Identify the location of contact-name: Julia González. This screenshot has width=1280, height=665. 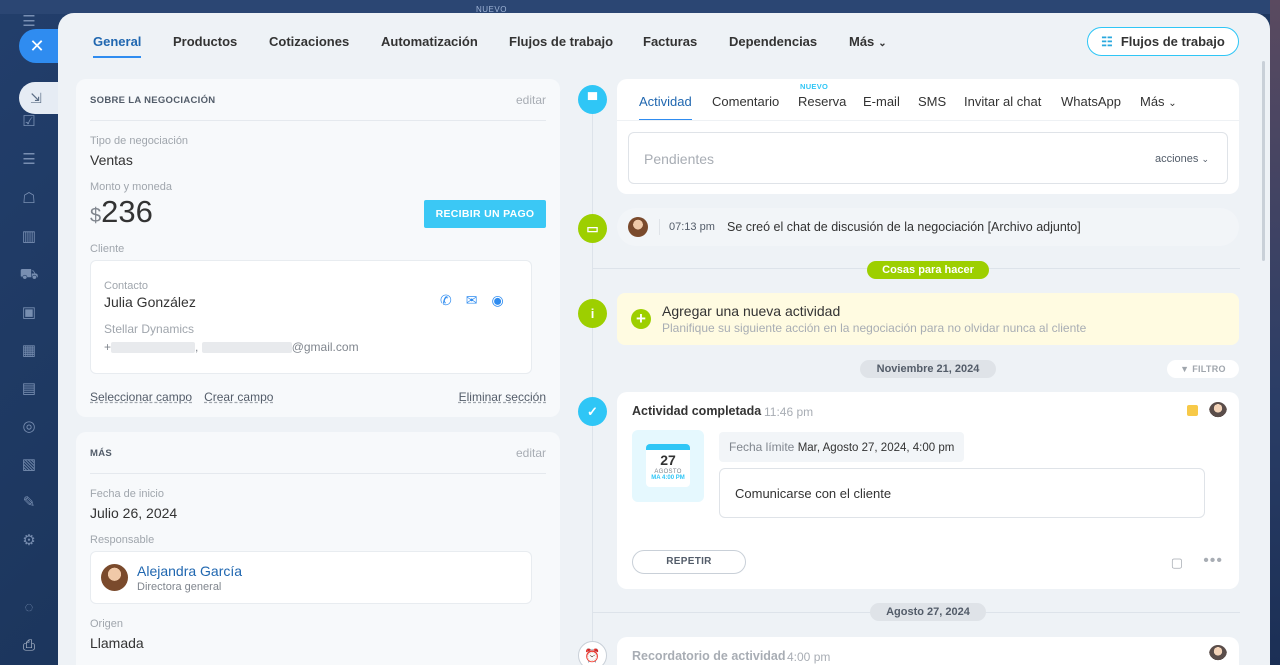
(150, 302).